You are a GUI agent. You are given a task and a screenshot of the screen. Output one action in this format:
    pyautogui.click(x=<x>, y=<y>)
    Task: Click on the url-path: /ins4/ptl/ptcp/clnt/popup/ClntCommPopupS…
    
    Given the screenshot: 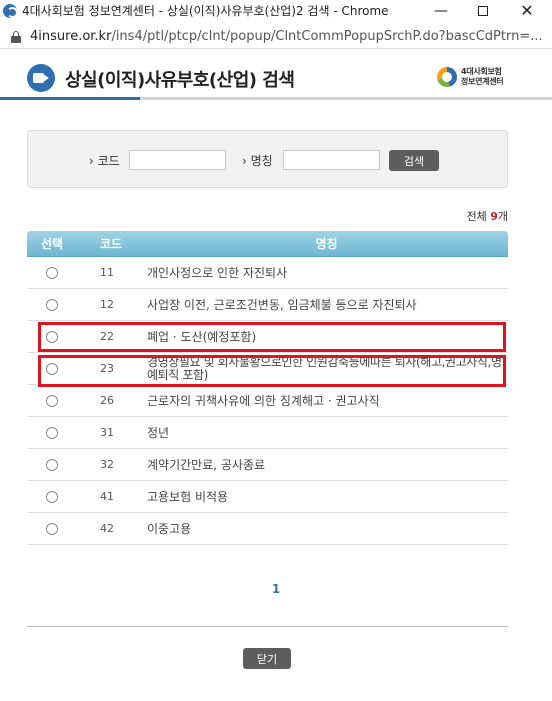 What is the action you would take?
    pyautogui.click(x=327, y=36)
    